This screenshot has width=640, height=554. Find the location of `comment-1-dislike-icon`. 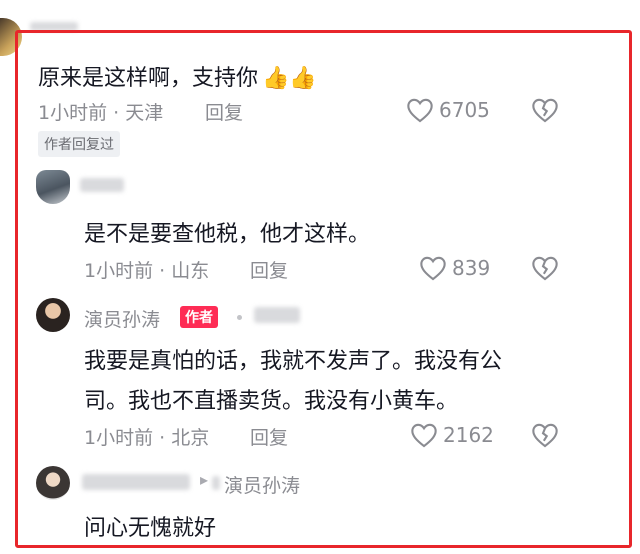

comment-1-dislike-icon is located at coordinates (545, 110).